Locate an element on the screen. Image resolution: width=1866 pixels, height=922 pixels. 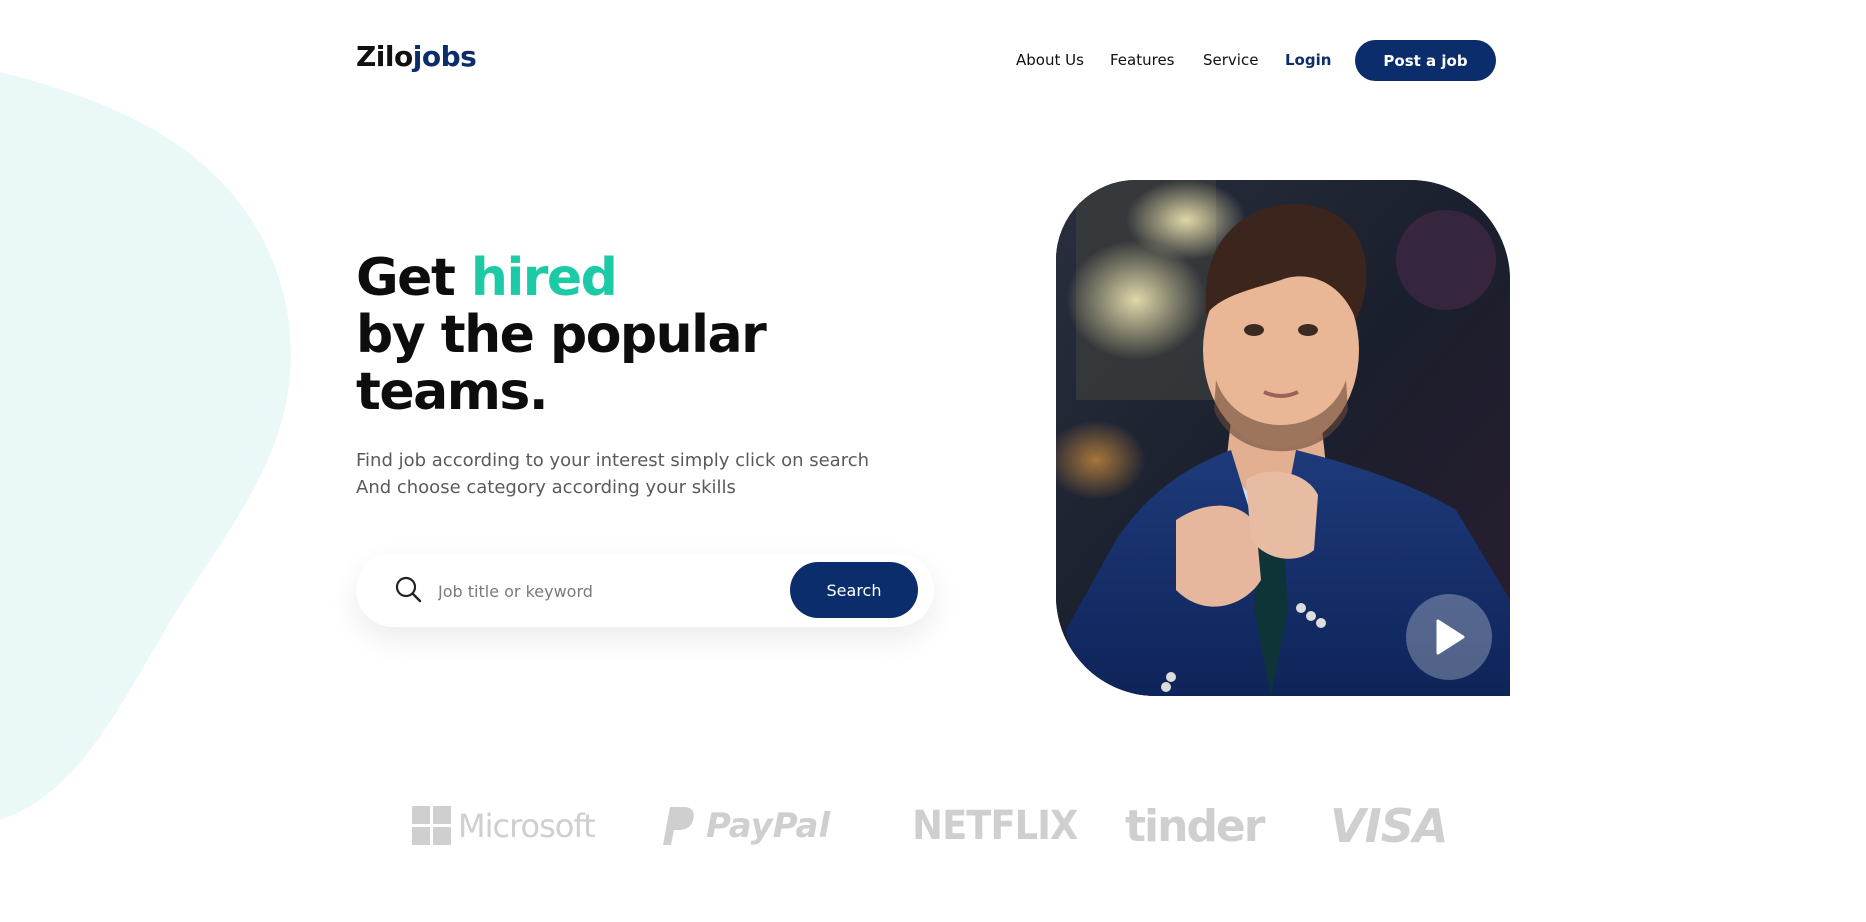
play-icon is located at coordinates (1450, 637).